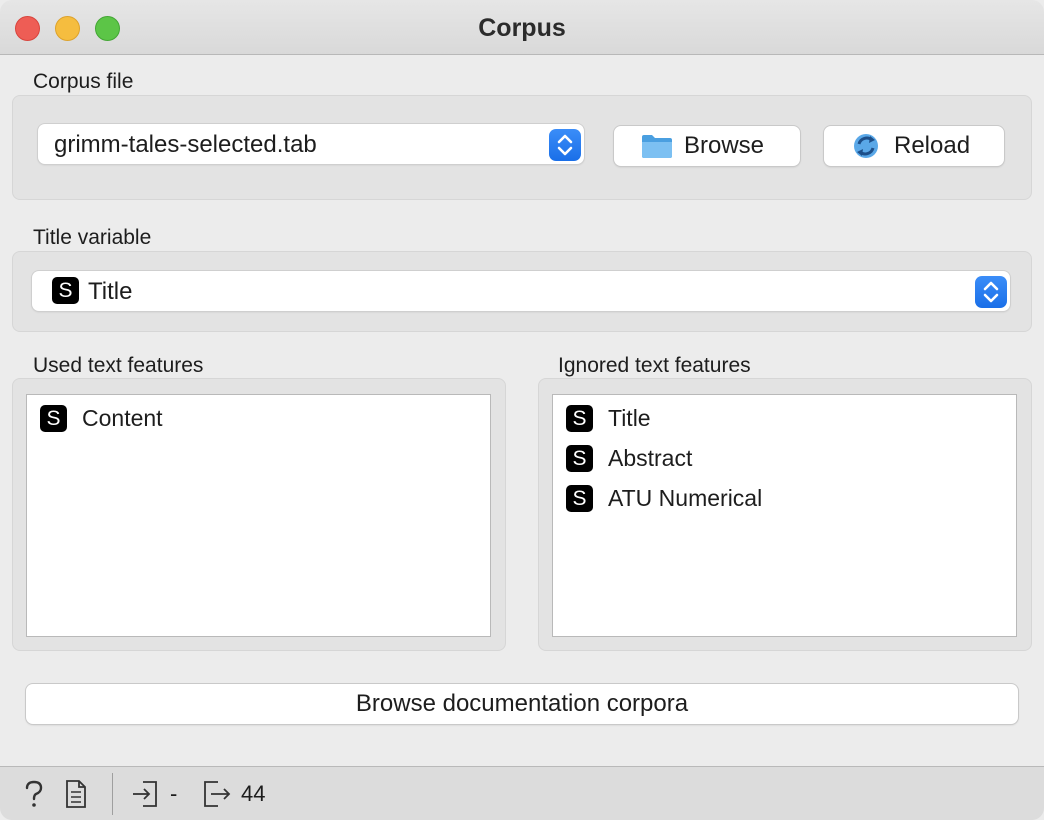 This screenshot has height=820, width=1044. I want to click on corpus-file-label: Corpus file, so click(83, 81).